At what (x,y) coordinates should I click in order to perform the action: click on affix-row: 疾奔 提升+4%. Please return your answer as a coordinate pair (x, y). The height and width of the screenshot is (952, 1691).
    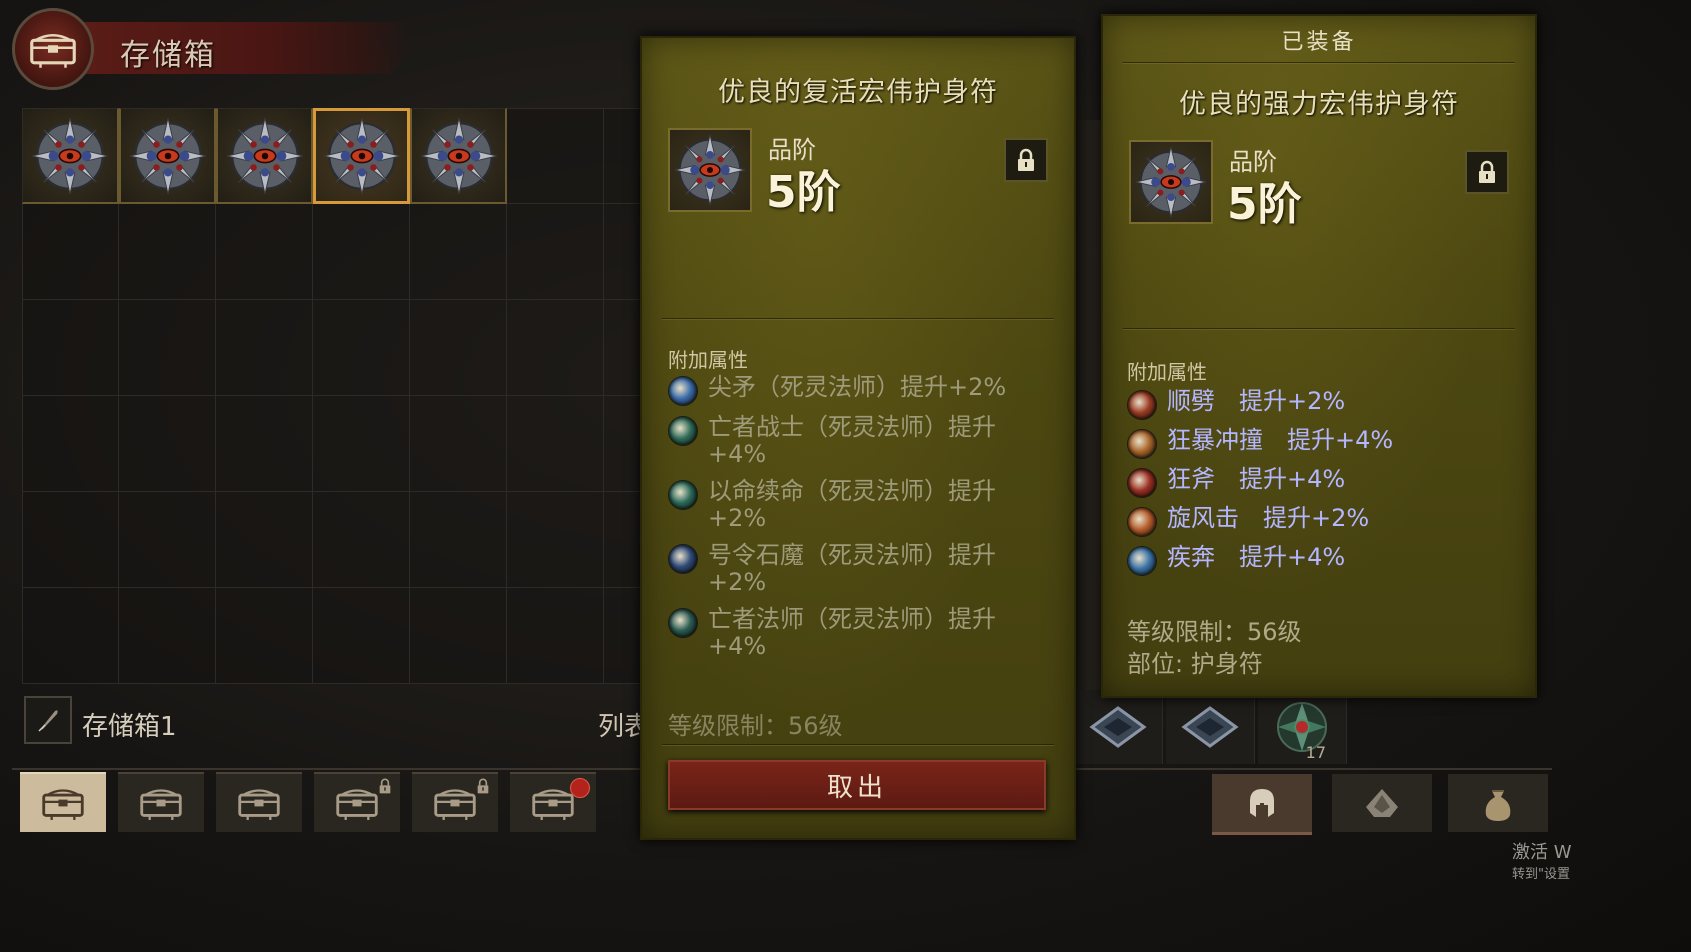
    Looking at the image, I should click on (1327, 560).